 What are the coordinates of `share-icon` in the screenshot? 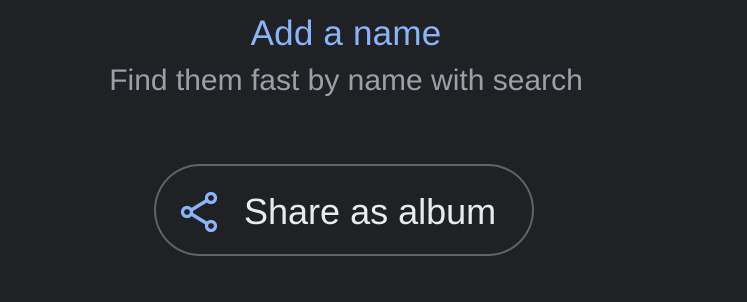 It's located at (200, 212).